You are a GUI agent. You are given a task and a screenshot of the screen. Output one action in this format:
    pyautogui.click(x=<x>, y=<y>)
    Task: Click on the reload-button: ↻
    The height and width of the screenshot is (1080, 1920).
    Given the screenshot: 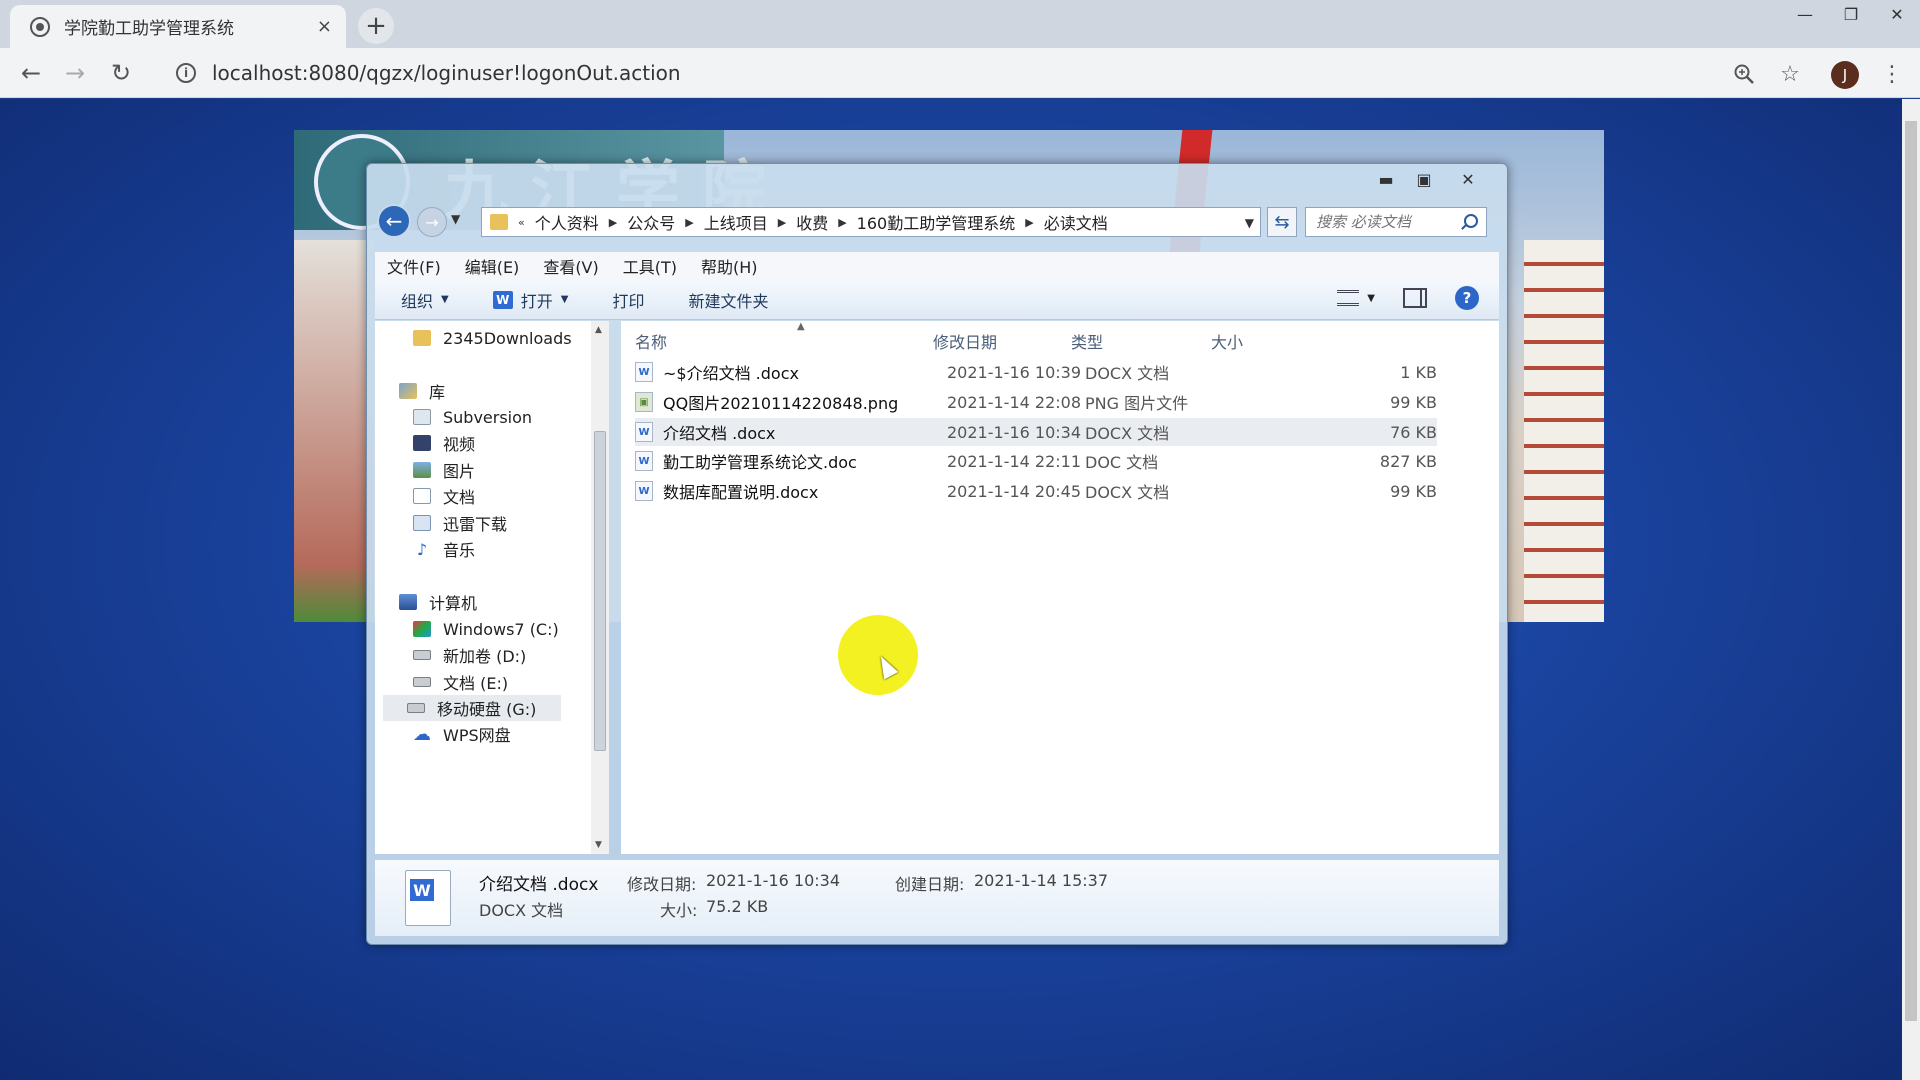 What is the action you would take?
    pyautogui.click(x=121, y=73)
    